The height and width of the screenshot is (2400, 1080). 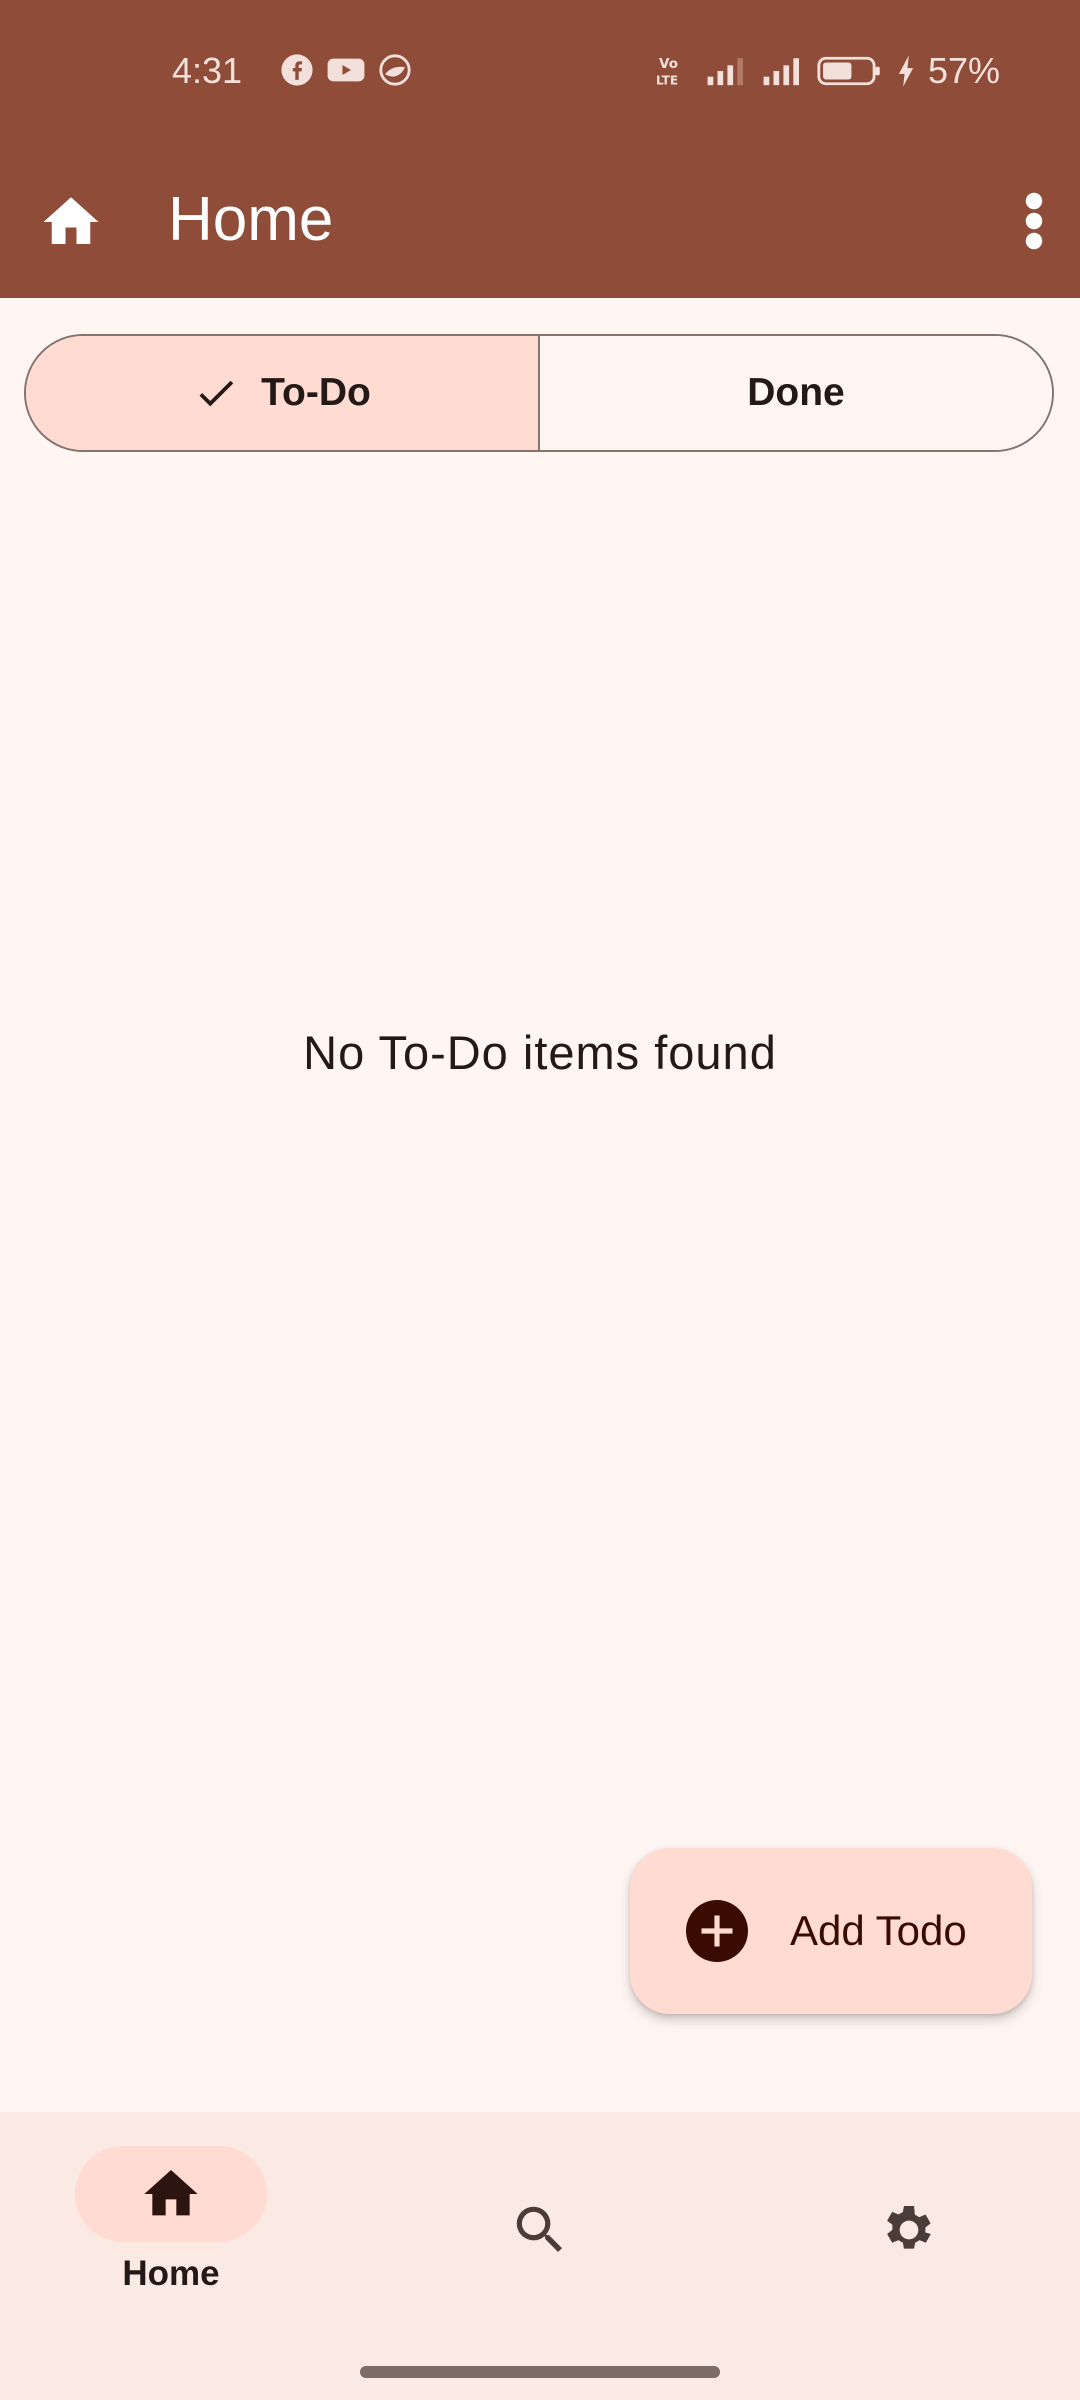 I want to click on facebook-icon, so click(x=297, y=70).